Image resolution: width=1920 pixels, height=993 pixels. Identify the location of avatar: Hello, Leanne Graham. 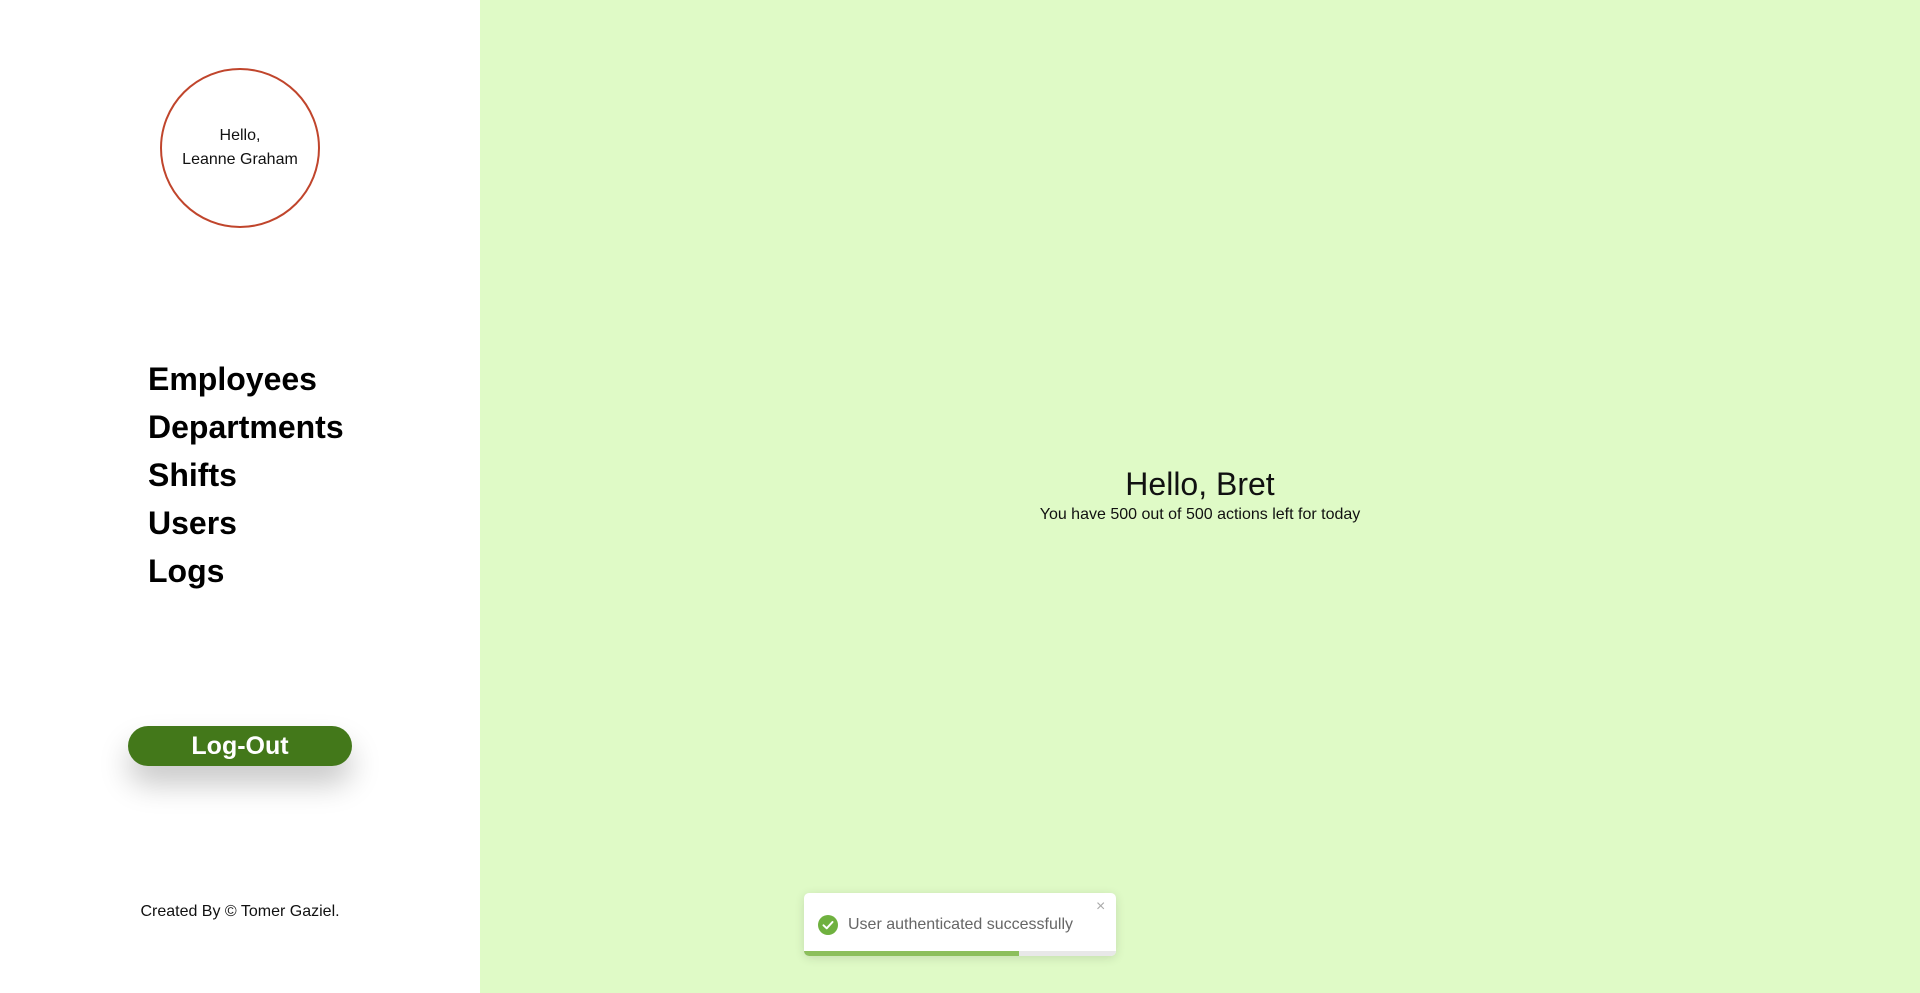
(240, 148).